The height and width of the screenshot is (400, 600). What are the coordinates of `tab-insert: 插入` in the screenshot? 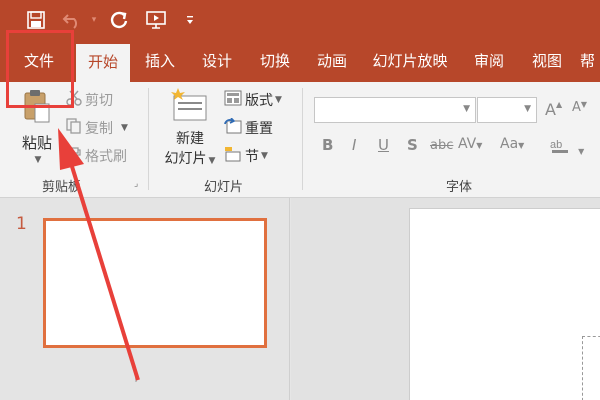 It's located at (160, 61).